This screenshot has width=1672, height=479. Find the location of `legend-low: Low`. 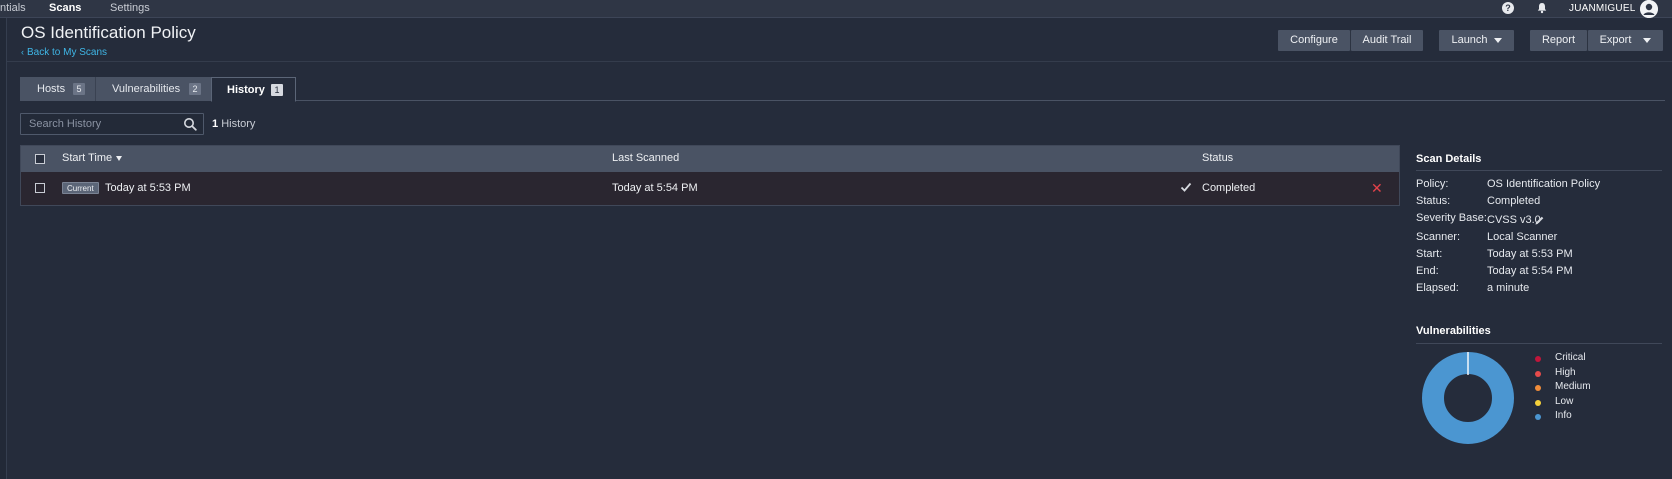

legend-low: Low is located at coordinates (1564, 401).